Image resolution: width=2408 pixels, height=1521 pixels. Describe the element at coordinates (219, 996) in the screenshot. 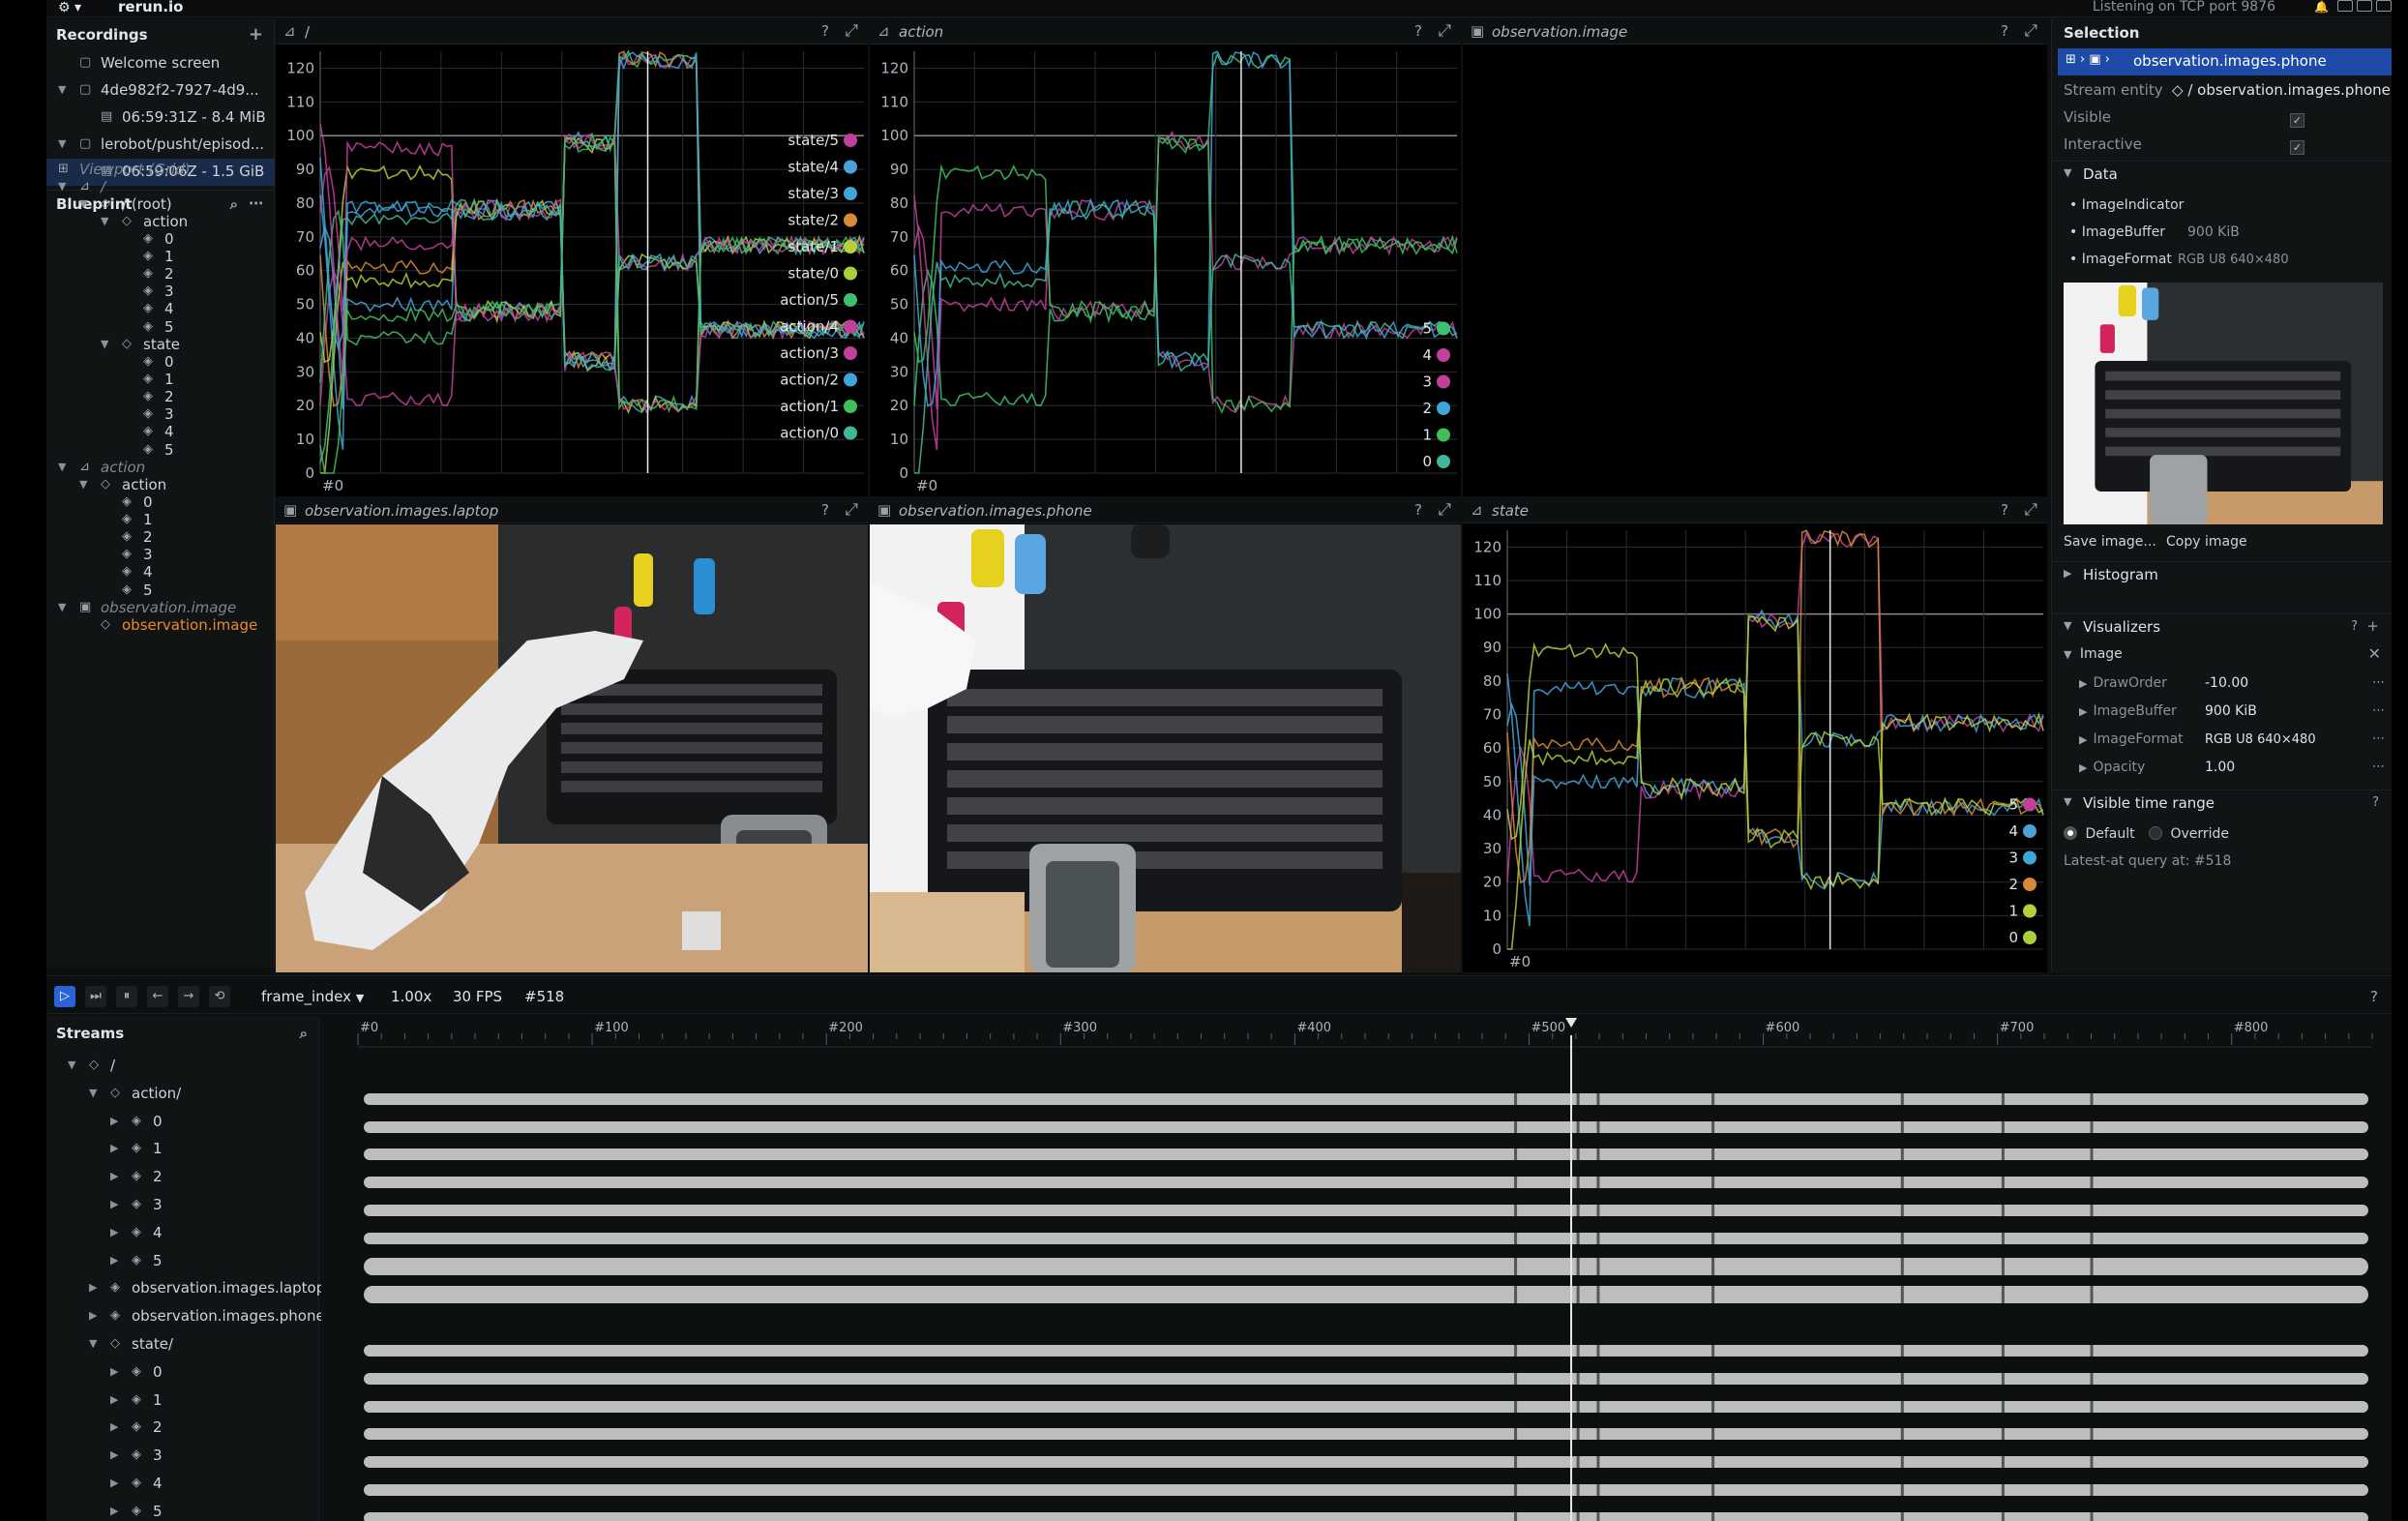

I see `loop-icon: ⟲` at that location.